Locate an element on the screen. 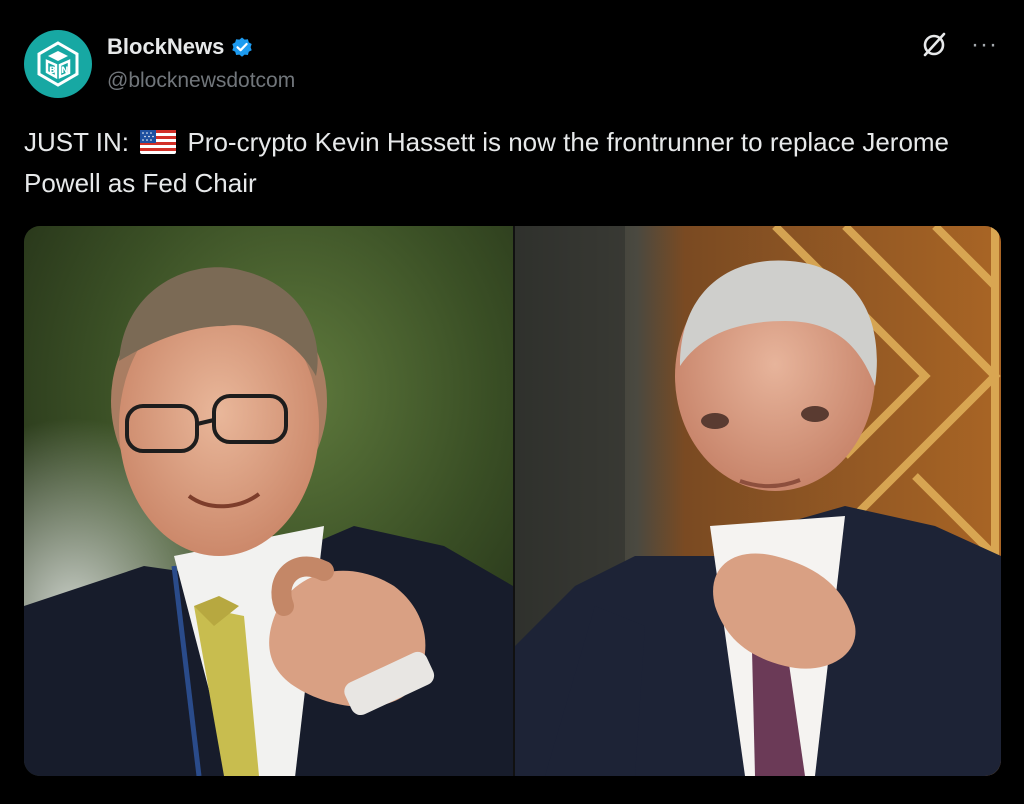 Image resolution: width=1024 pixels, height=804 pixels. post-text-prefix: JUST IN: is located at coordinates (76, 142).